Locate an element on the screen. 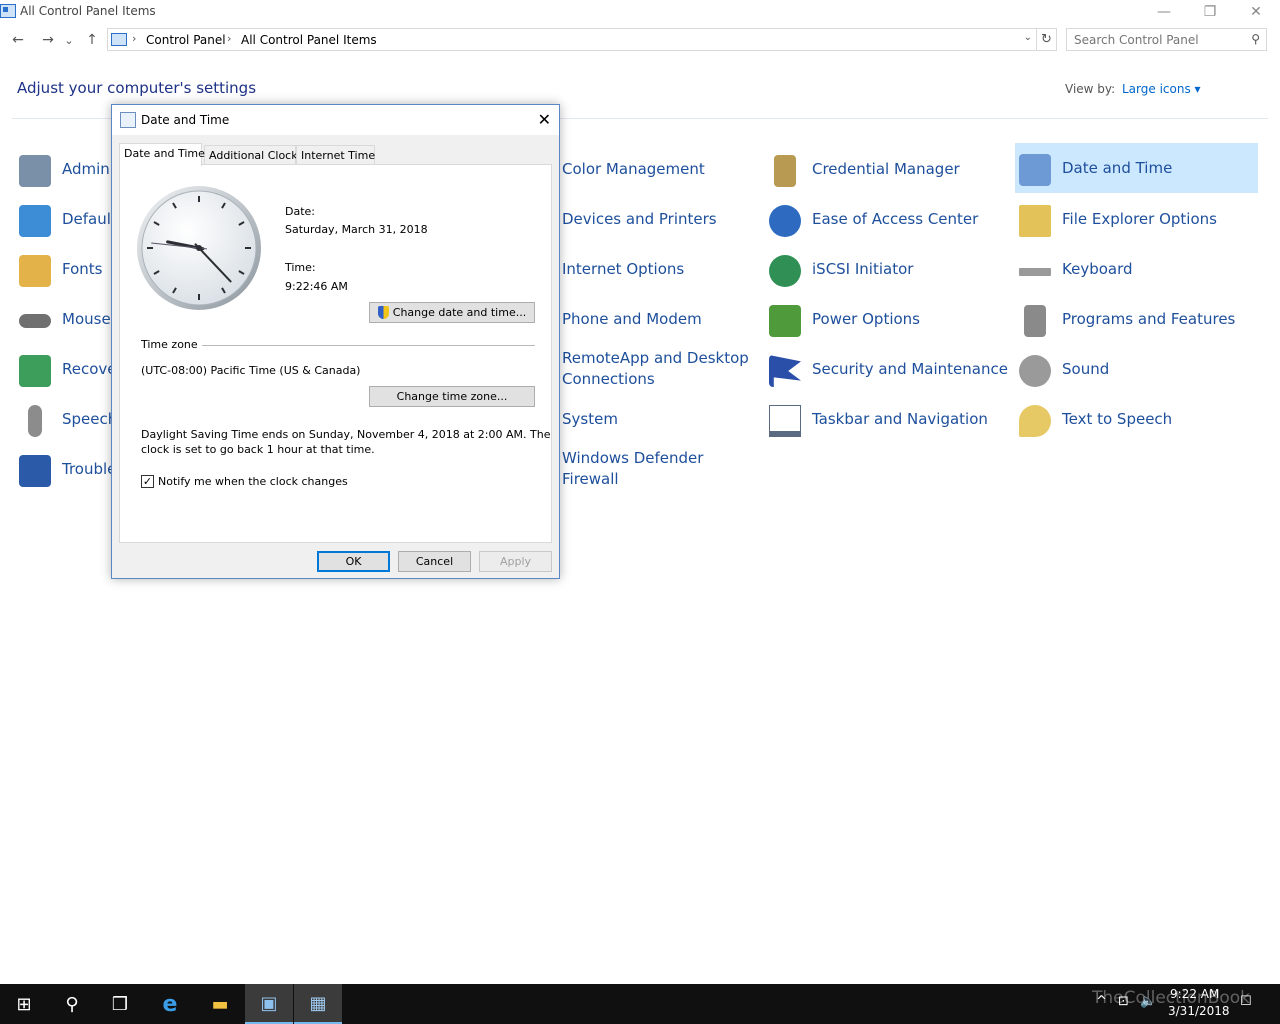 This screenshot has width=1280, height=1024. admin-tools-icon is located at coordinates (35, 171).